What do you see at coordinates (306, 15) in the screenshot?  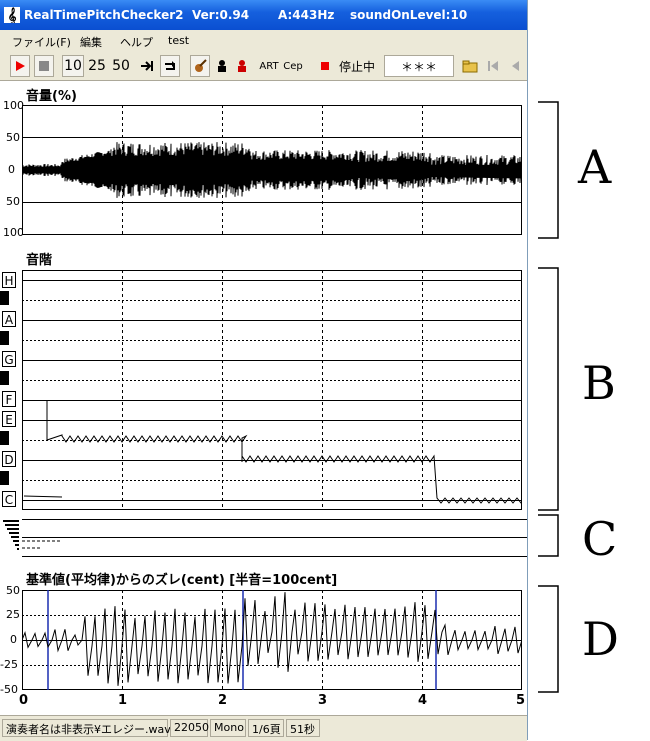 I see `frequency-label: A:443Hz` at bounding box center [306, 15].